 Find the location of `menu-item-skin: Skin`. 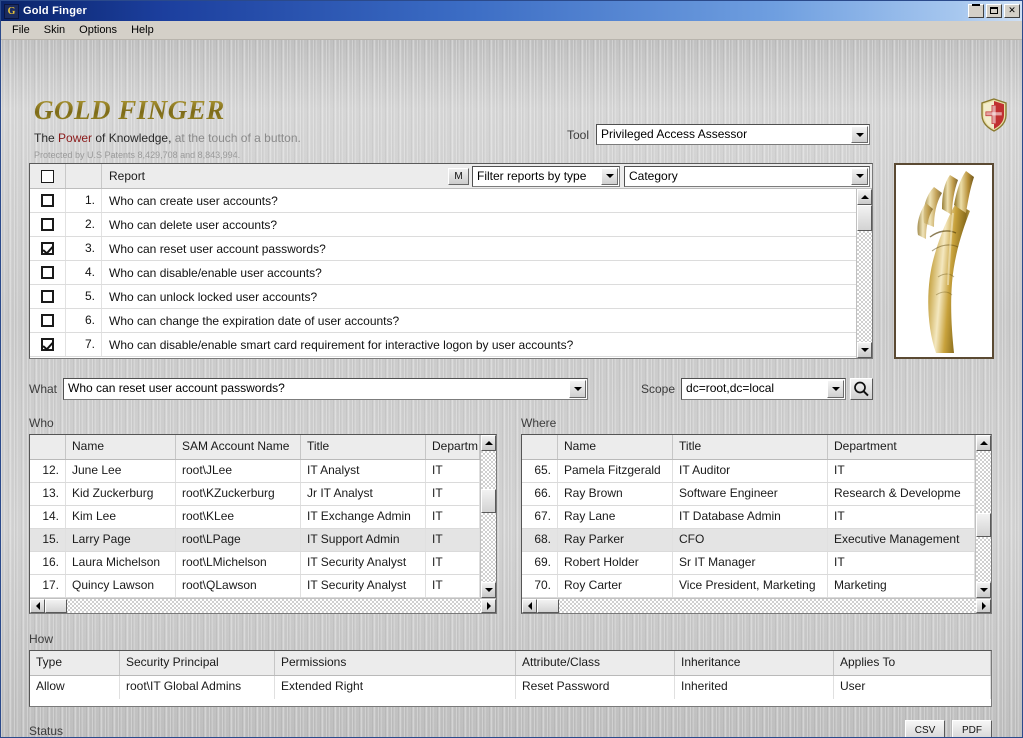

menu-item-skin: Skin is located at coordinates (54, 30).